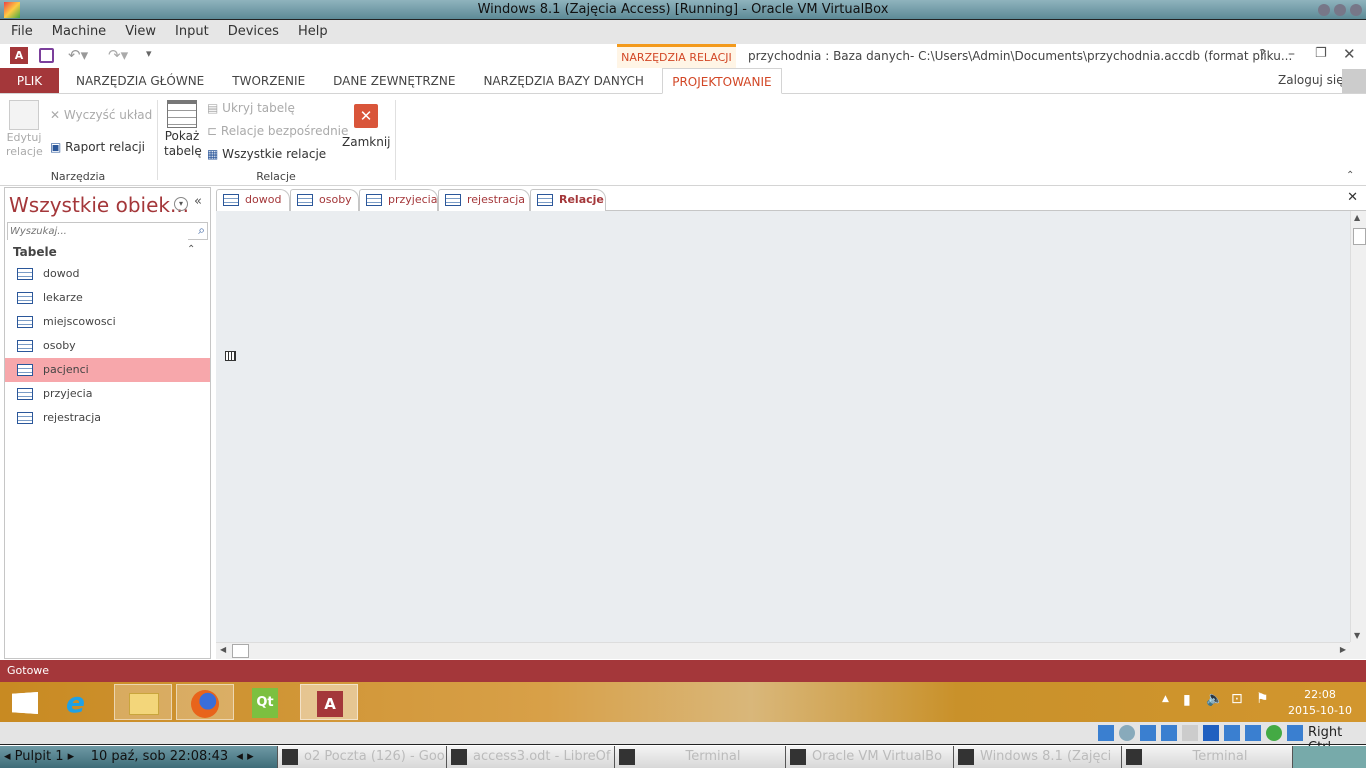  What do you see at coordinates (277, 131) in the screenshot?
I see `direct-relations-button: ⊏ Relacje bezpośrednie` at bounding box center [277, 131].